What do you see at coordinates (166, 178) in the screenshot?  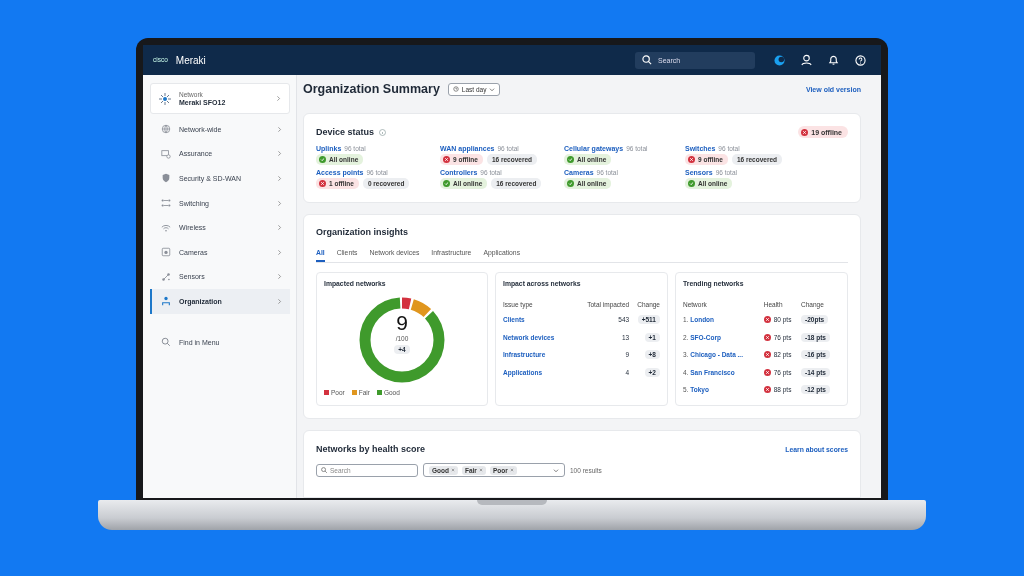 I see `shield-icon` at bounding box center [166, 178].